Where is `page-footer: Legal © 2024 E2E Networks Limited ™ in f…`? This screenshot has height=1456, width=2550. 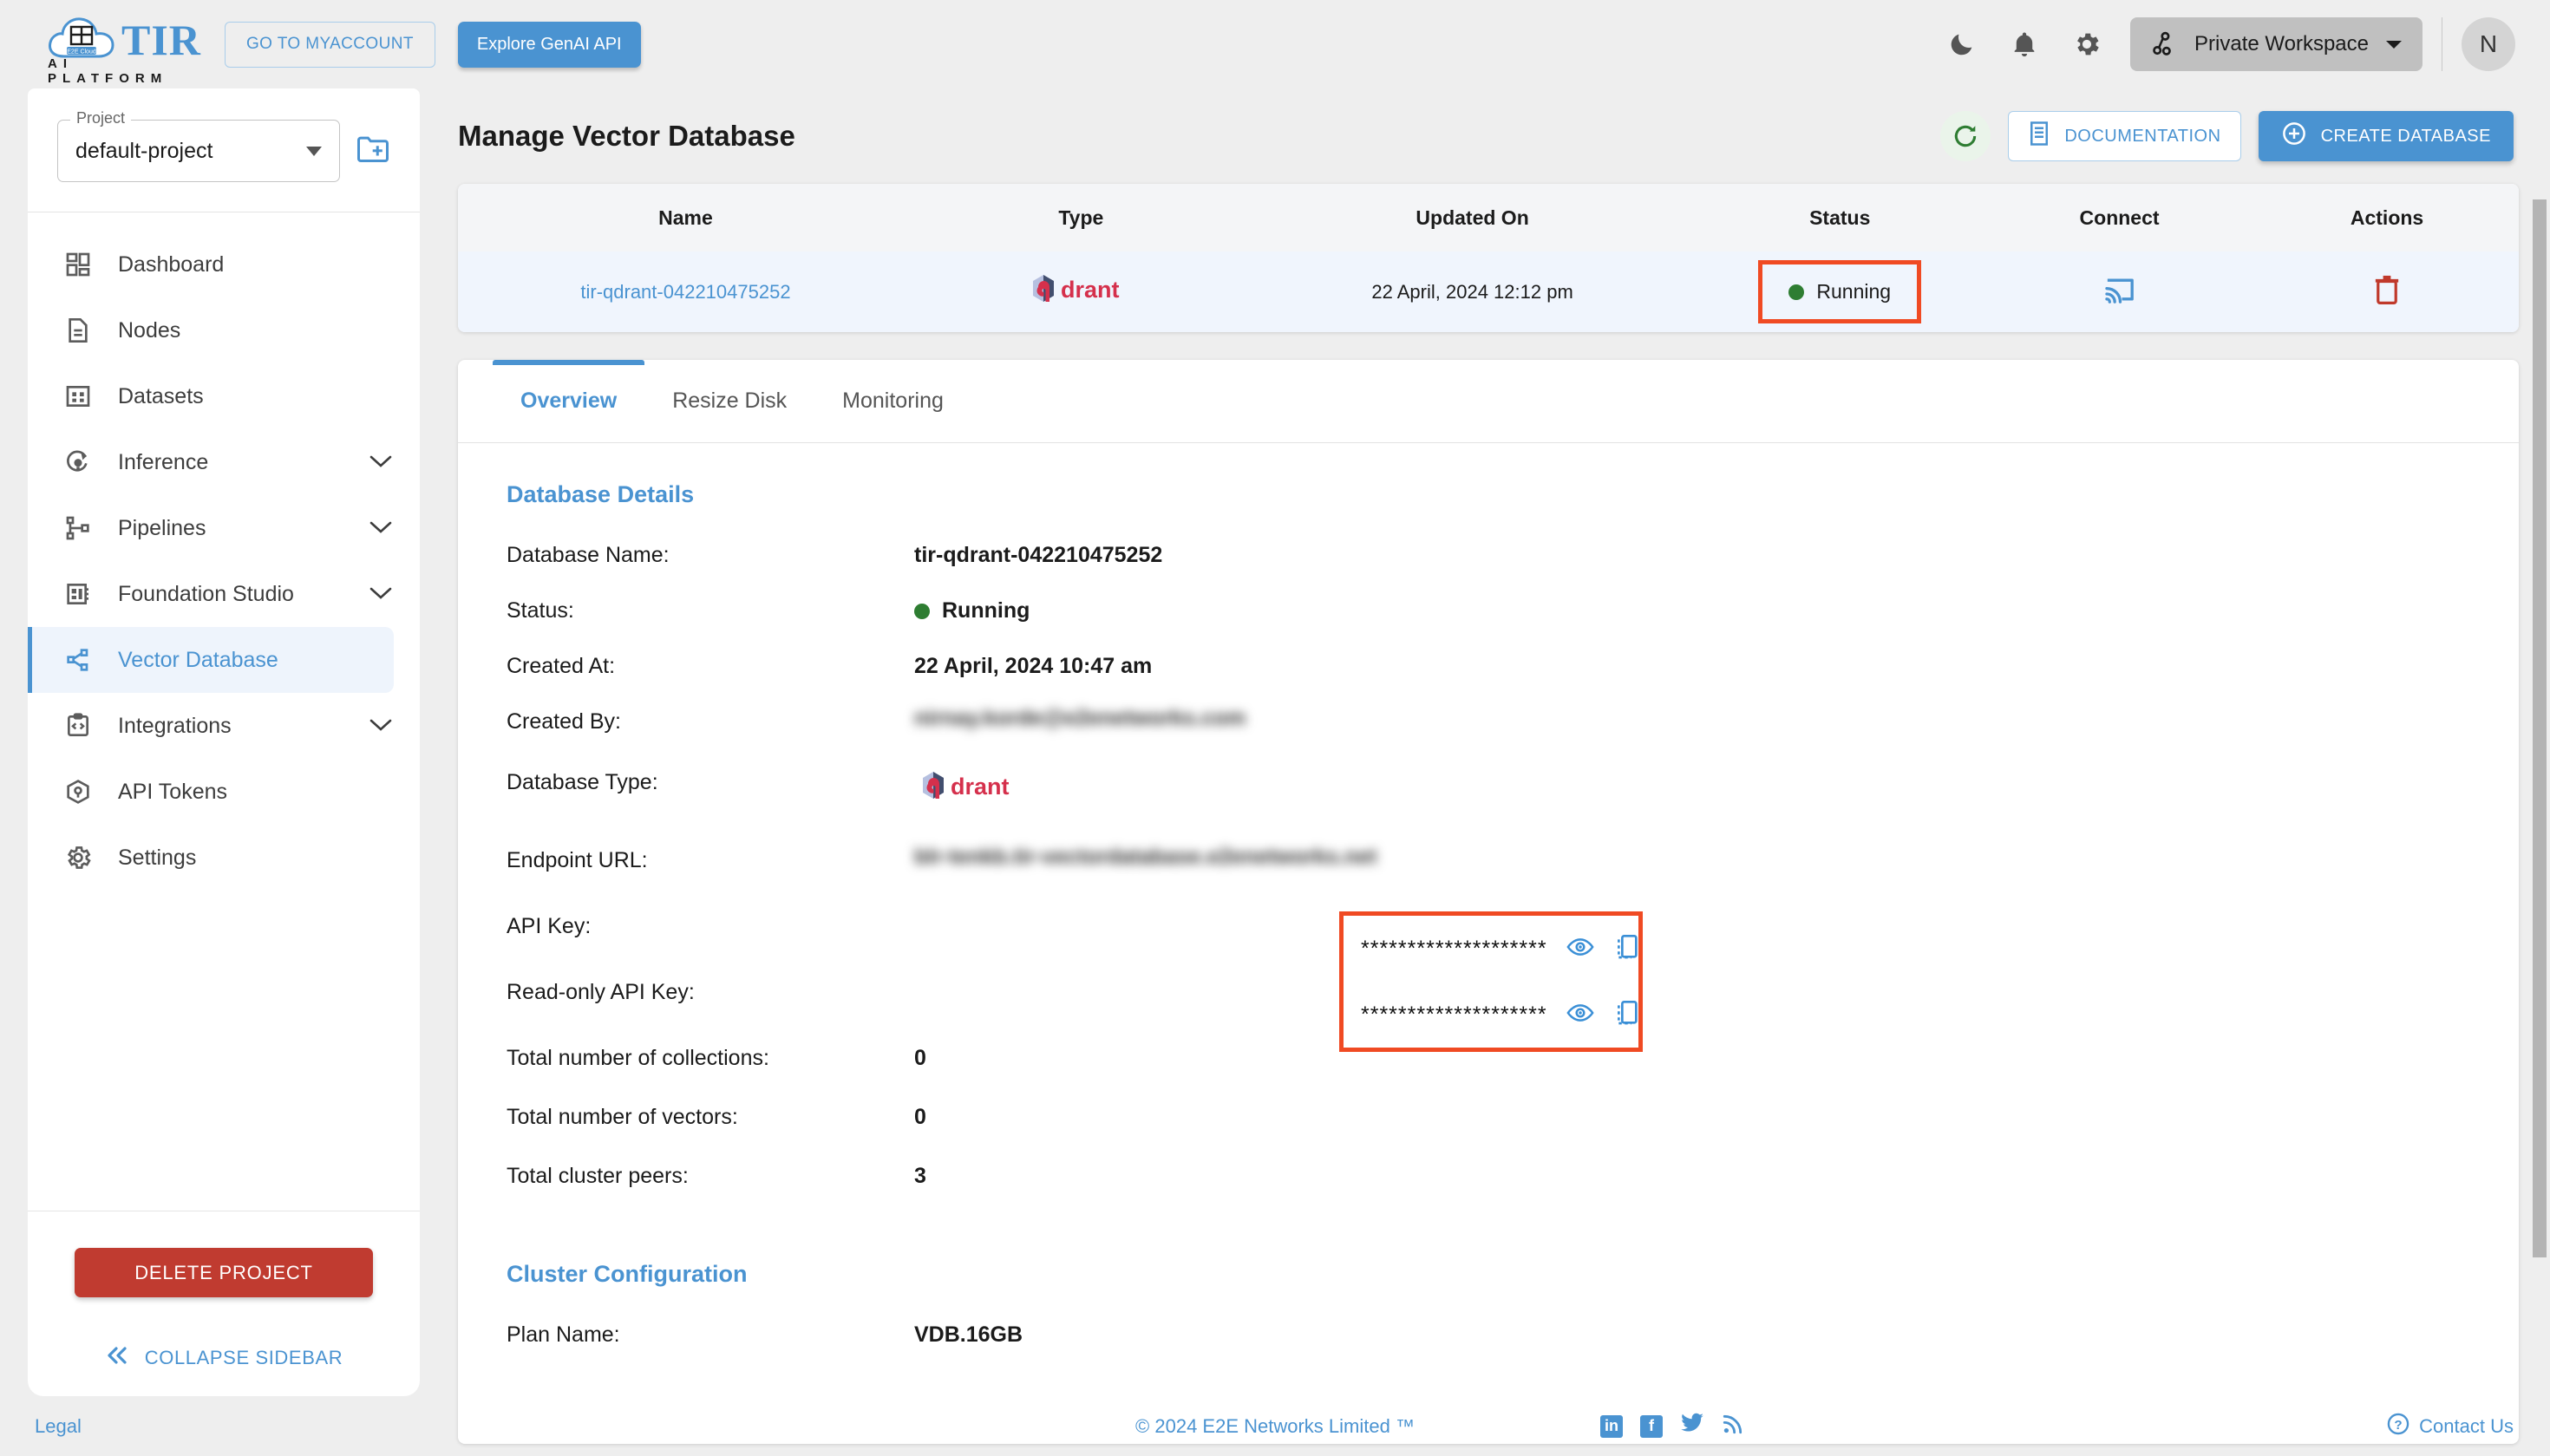
page-footer: Legal © 2024 E2E Networks Limited ™ in f… is located at coordinates (1275, 1426).